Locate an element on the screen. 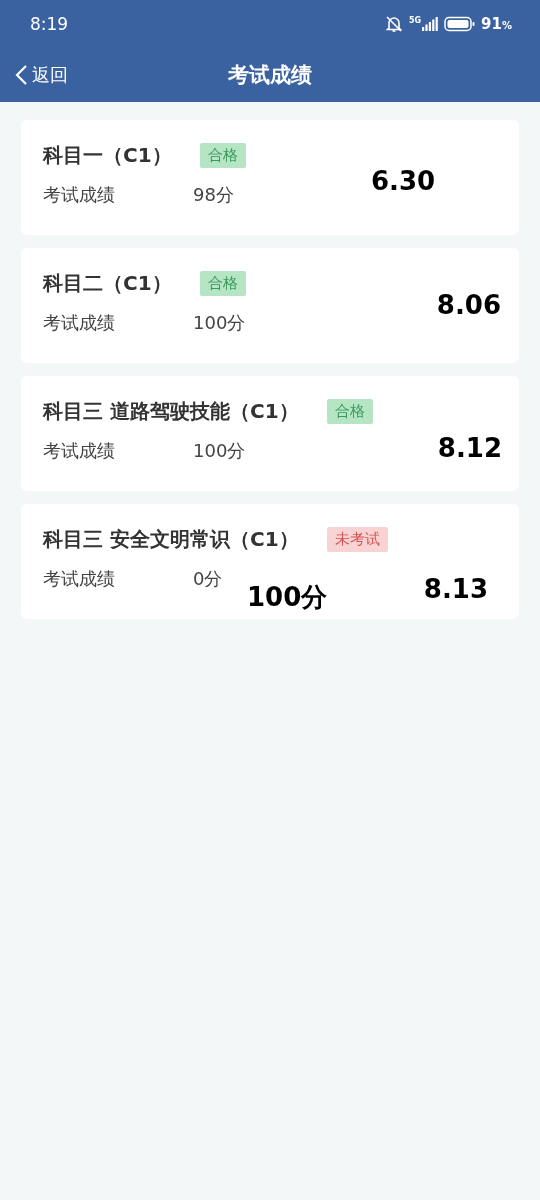 Image resolution: width=540 pixels, height=1200 pixels. handwritten-note: 100分 is located at coordinates (287, 597).